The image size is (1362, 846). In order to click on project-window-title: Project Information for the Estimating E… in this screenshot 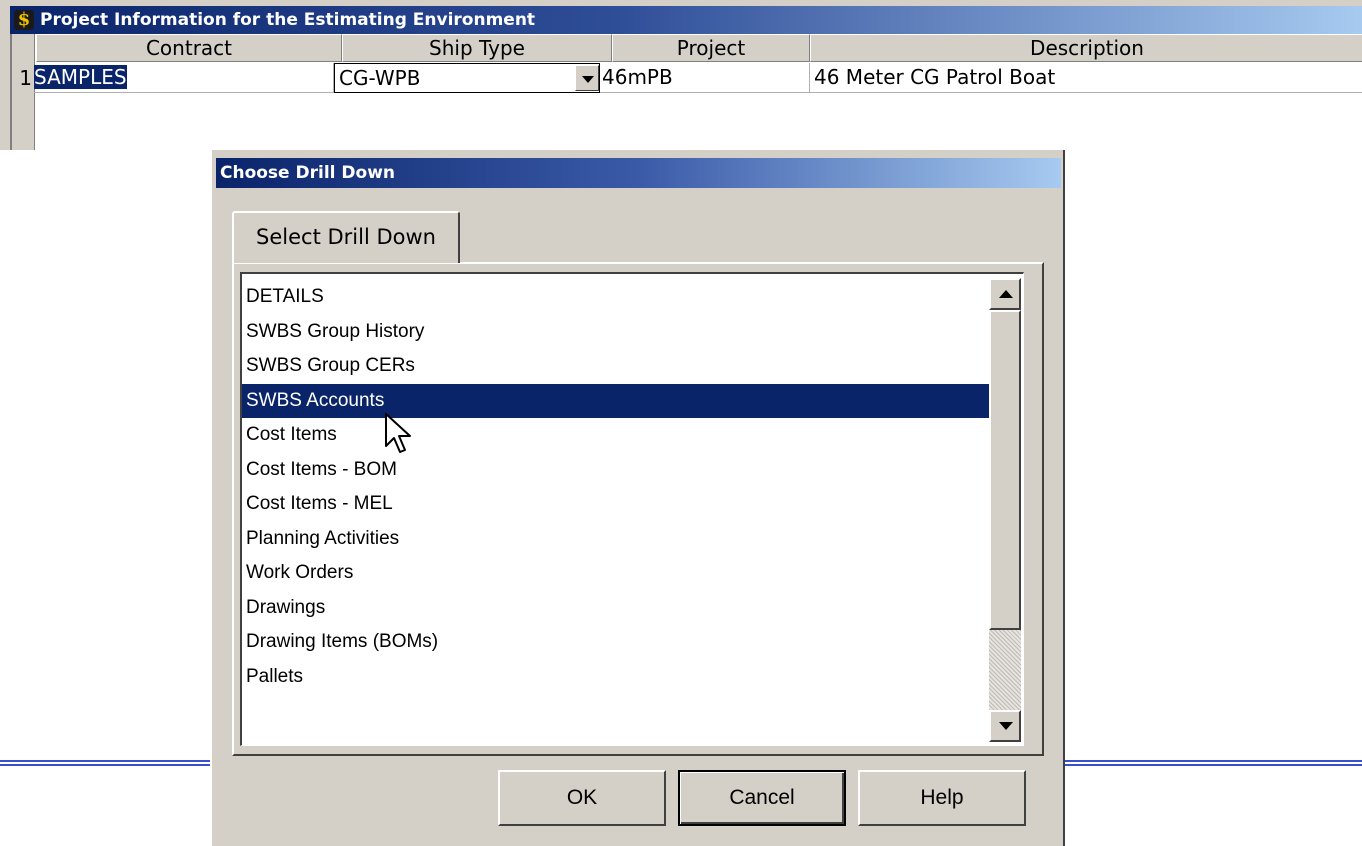, I will do `click(288, 20)`.